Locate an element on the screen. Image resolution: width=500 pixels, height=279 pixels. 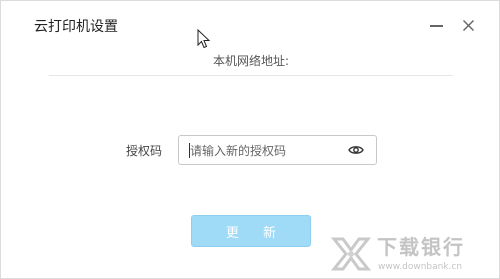
auth-code-input is located at coordinates (265, 150).